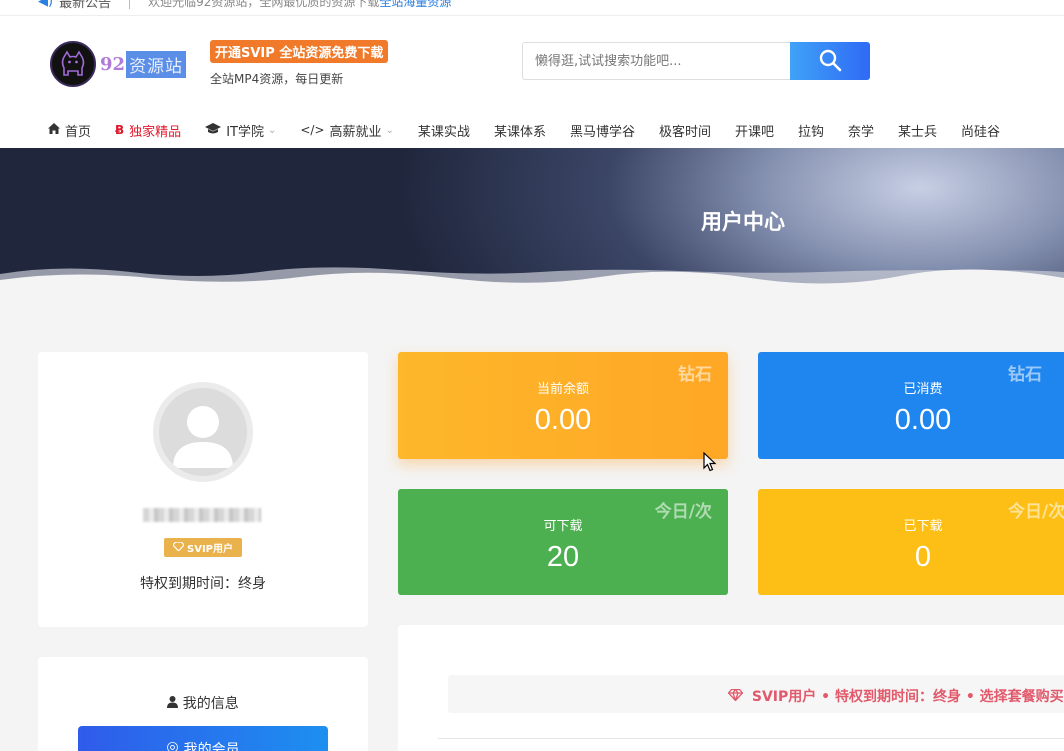 This screenshot has height=751, width=1064. What do you see at coordinates (656, 61) in the screenshot?
I see `search-input` at bounding box center [656, 61].